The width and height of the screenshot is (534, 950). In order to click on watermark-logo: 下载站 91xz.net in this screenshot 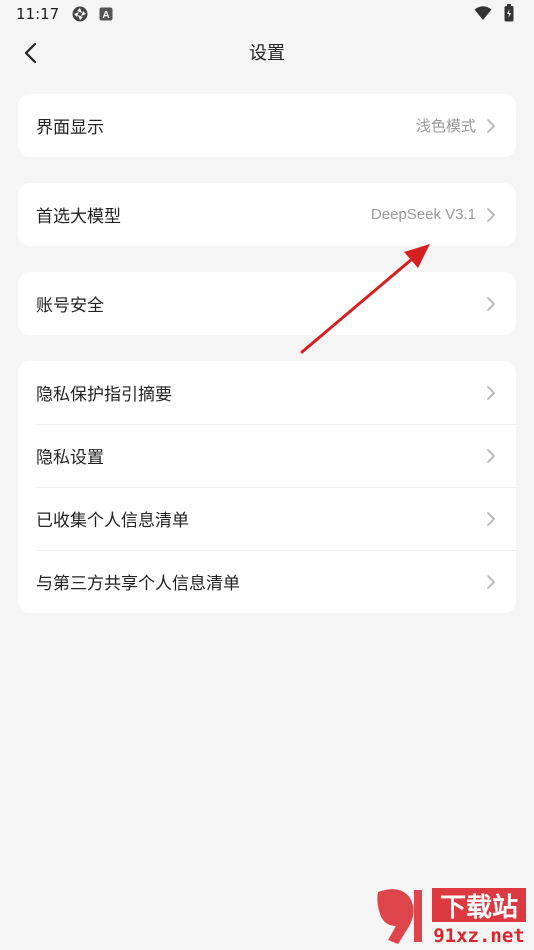, I will do `click(451, 917)`.